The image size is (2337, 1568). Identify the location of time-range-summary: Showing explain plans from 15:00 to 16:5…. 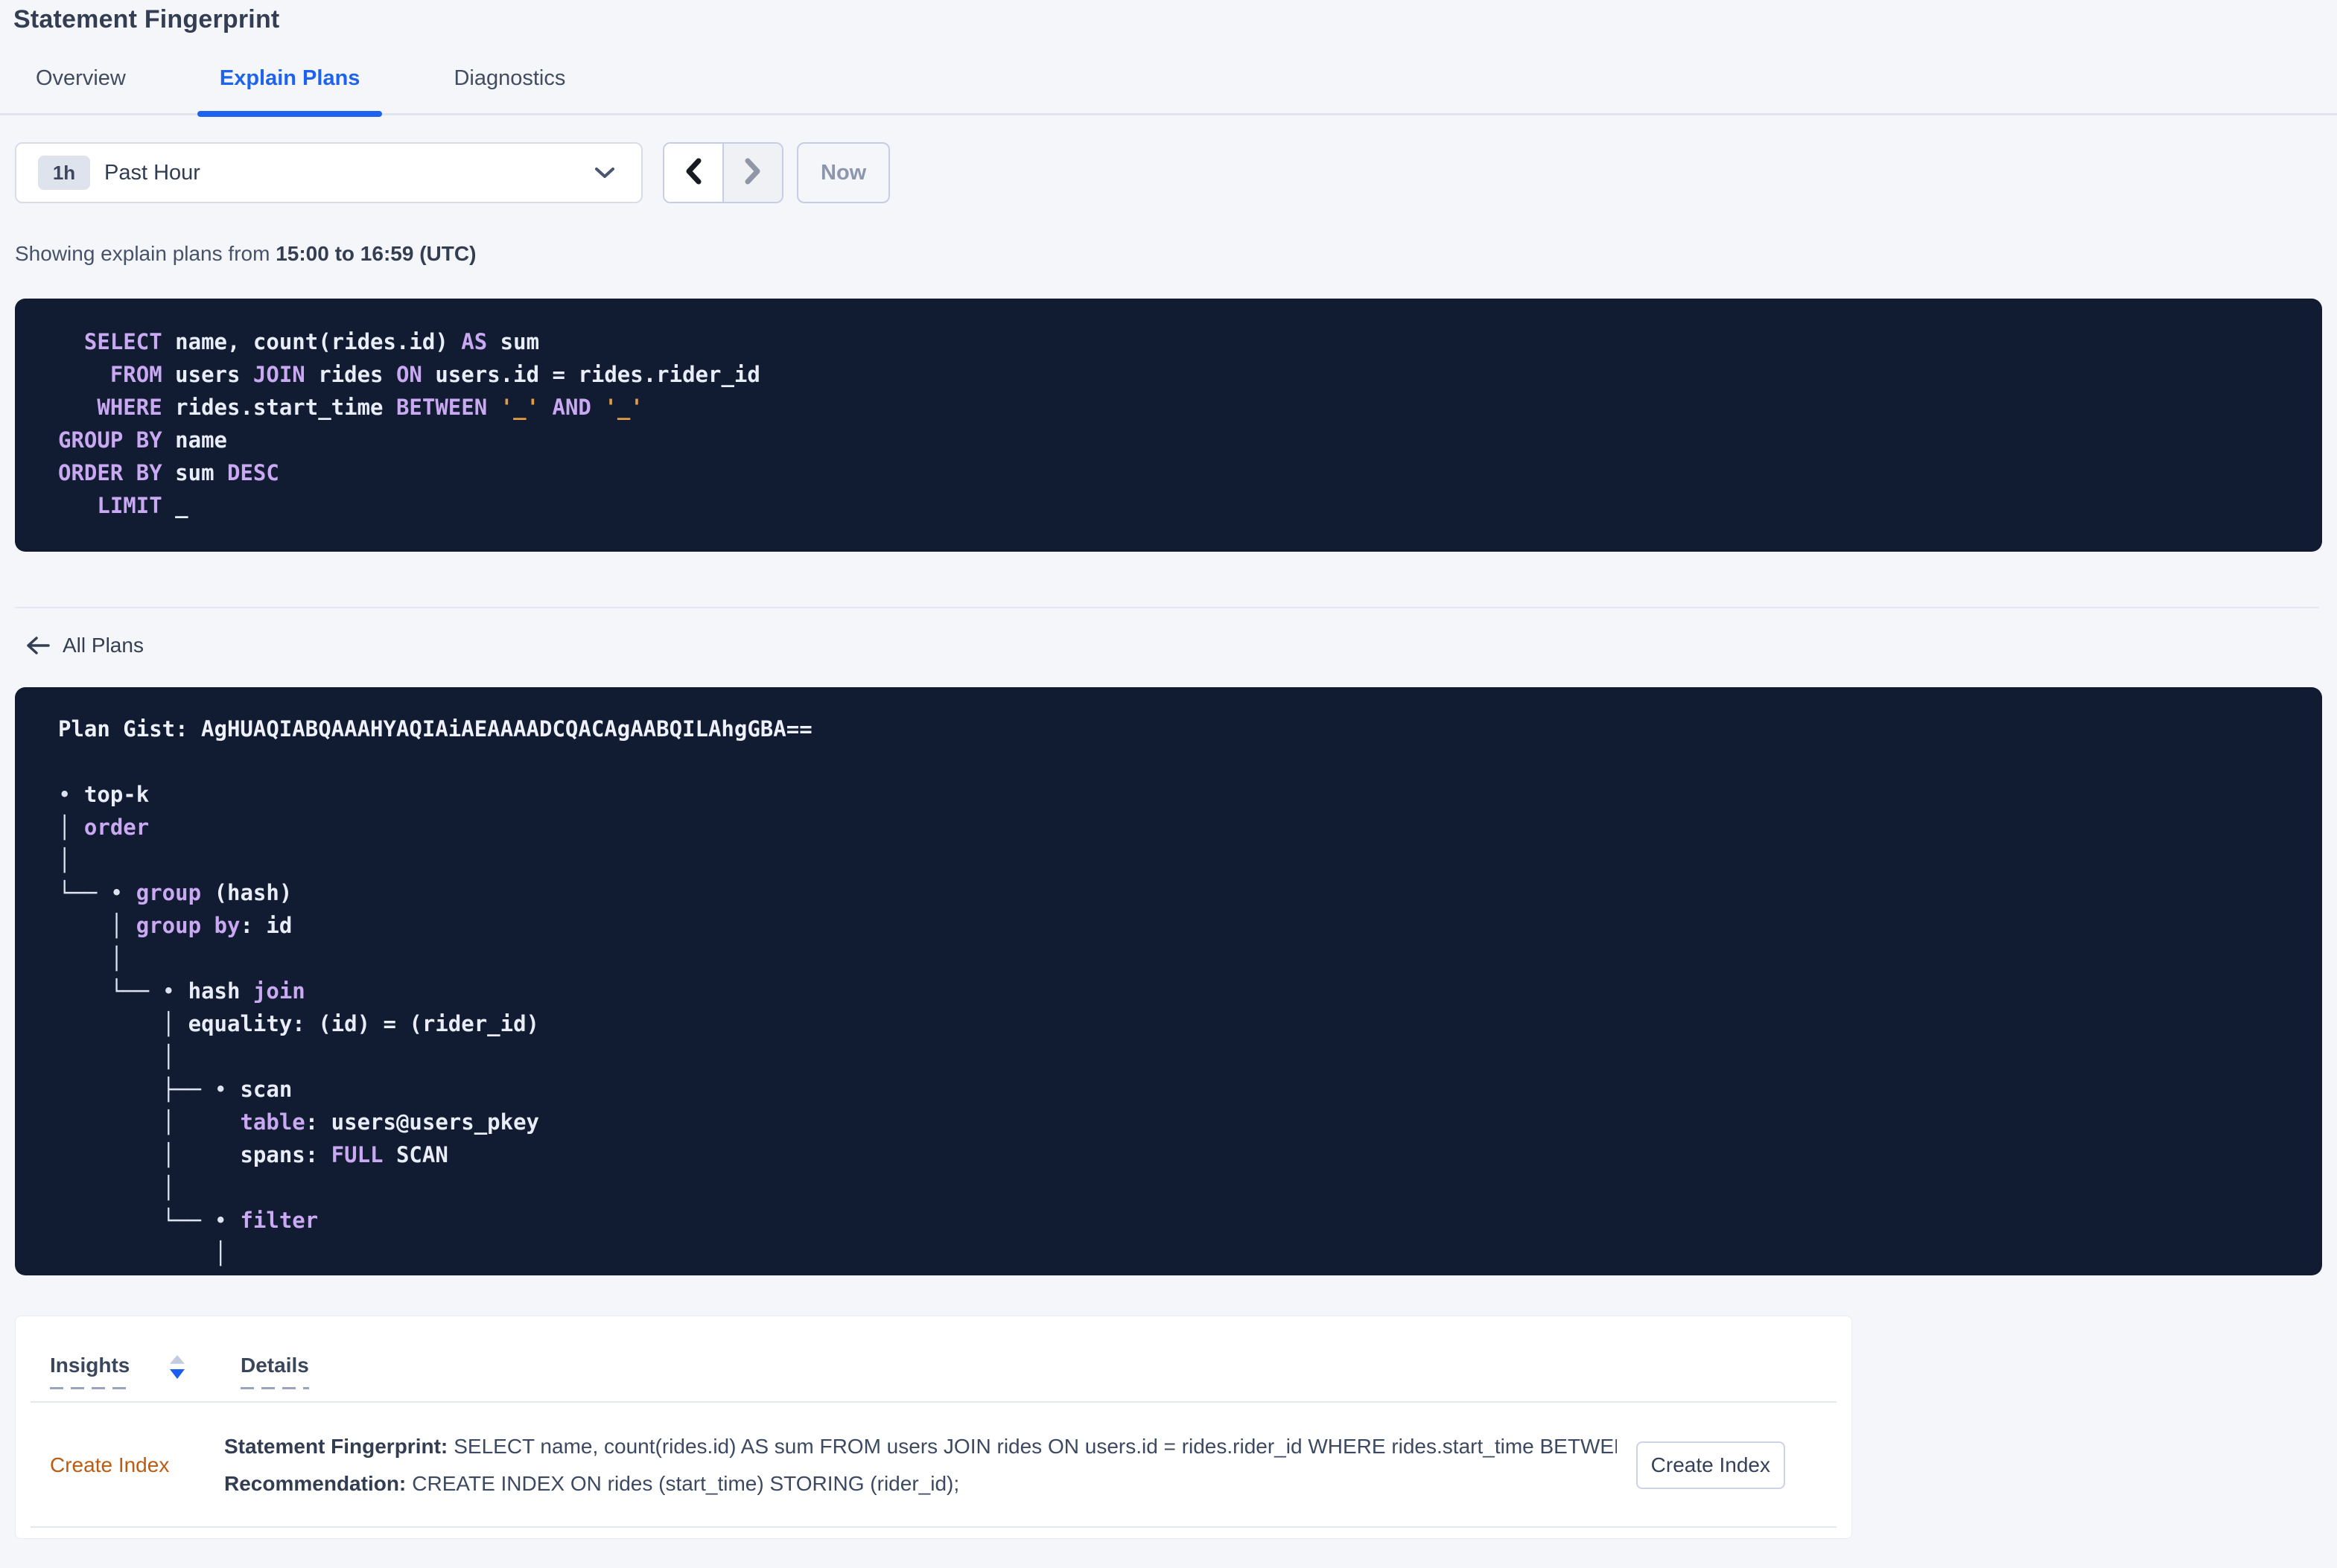
(246, 253).